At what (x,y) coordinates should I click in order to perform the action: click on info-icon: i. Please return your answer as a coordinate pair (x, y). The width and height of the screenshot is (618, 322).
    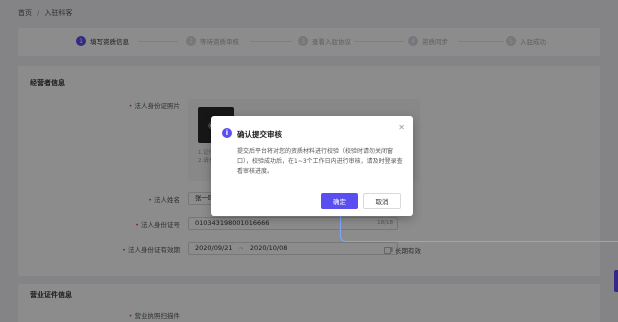
    Looking at the image, I should click on (227, 133).